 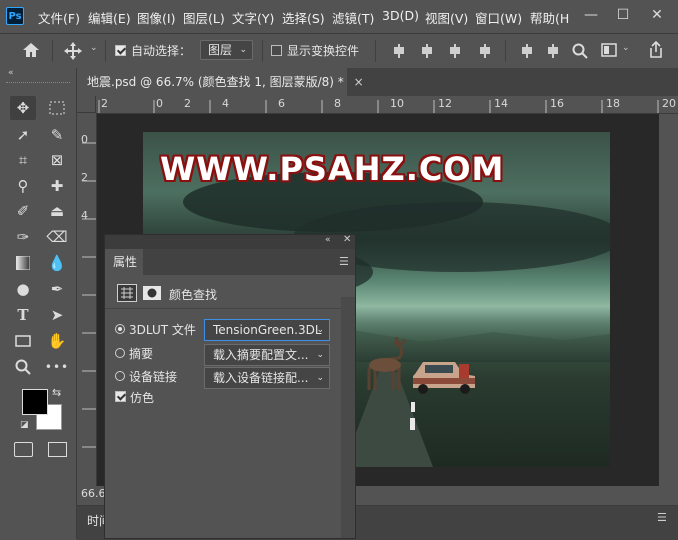 I want to click on path-selection-tool-icon: ➤, so click(x=57, y=315).